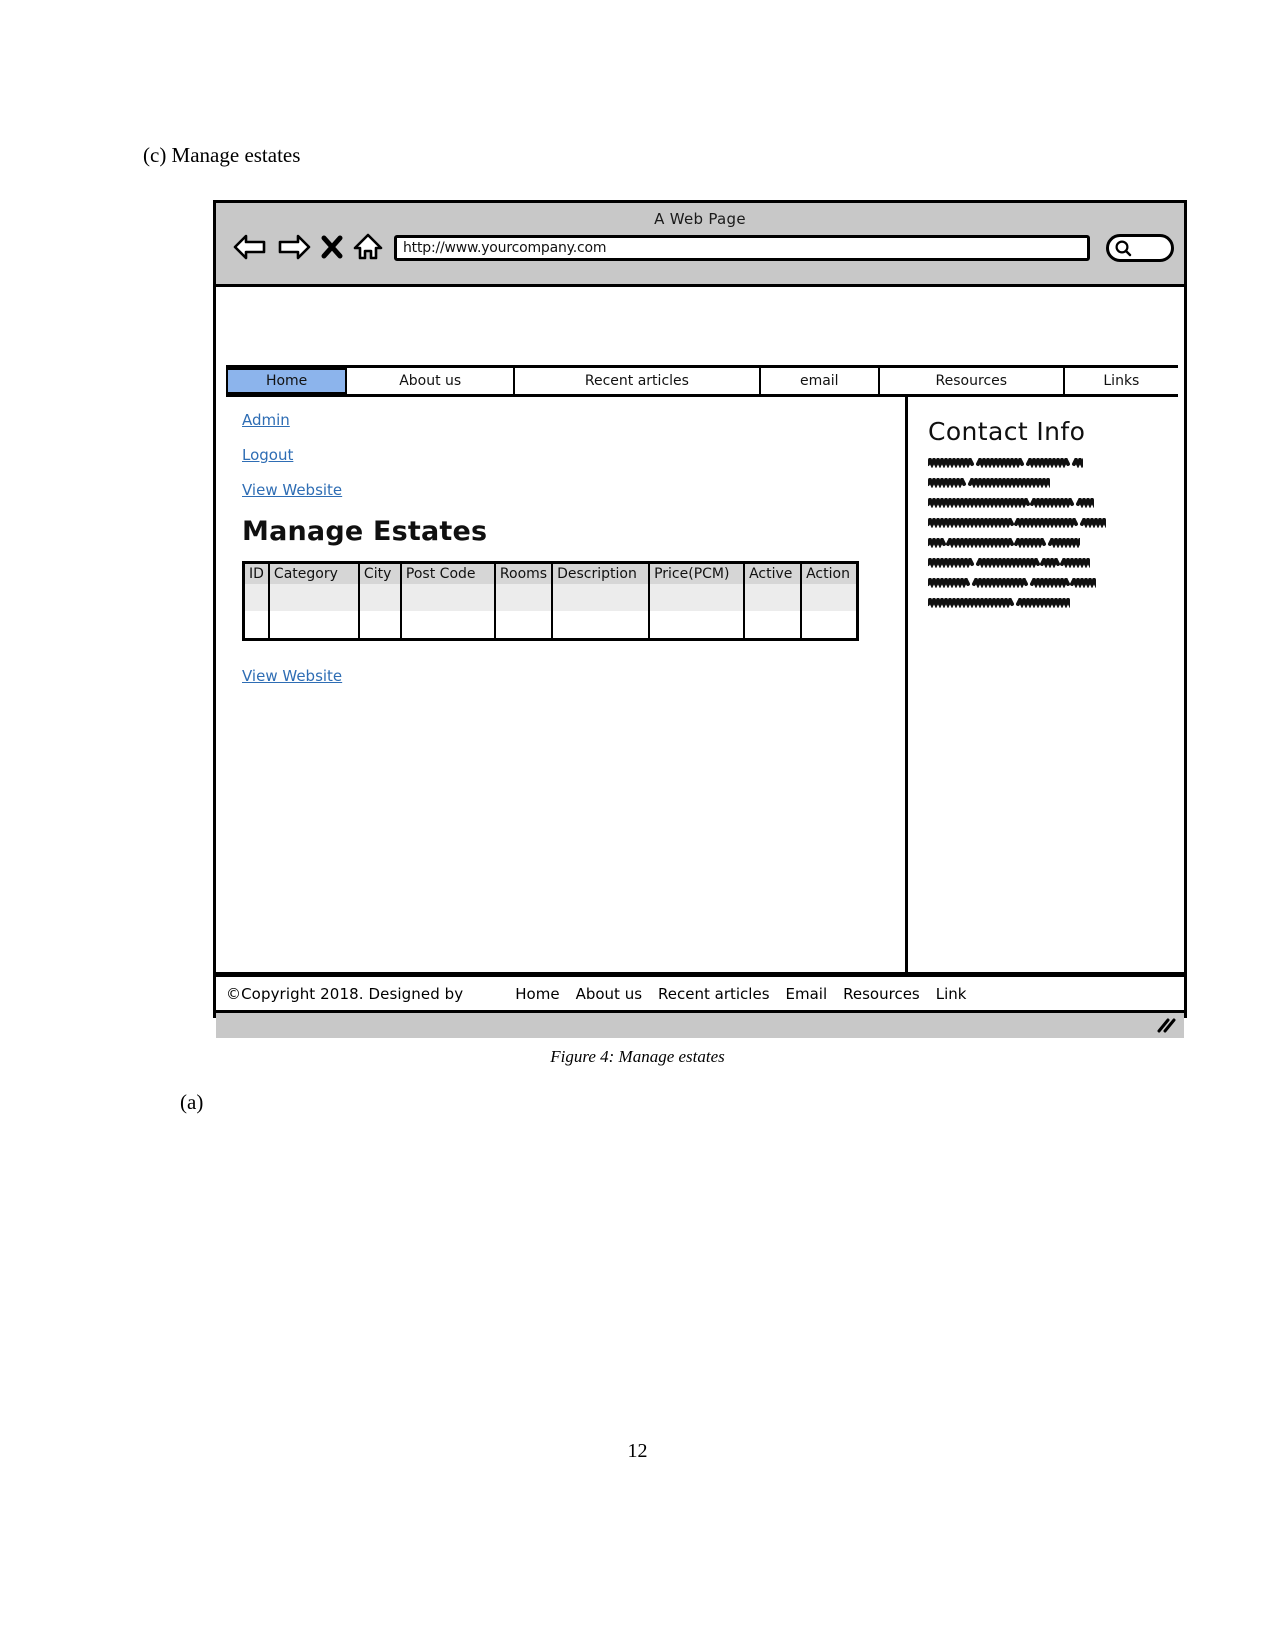 The height and width of the screenshot is (1650, 1275). What do you see at coordinates (448, 573) in the screenshot?
I see `column-header-post-code: Post Code` at bounding box center [448, 573].